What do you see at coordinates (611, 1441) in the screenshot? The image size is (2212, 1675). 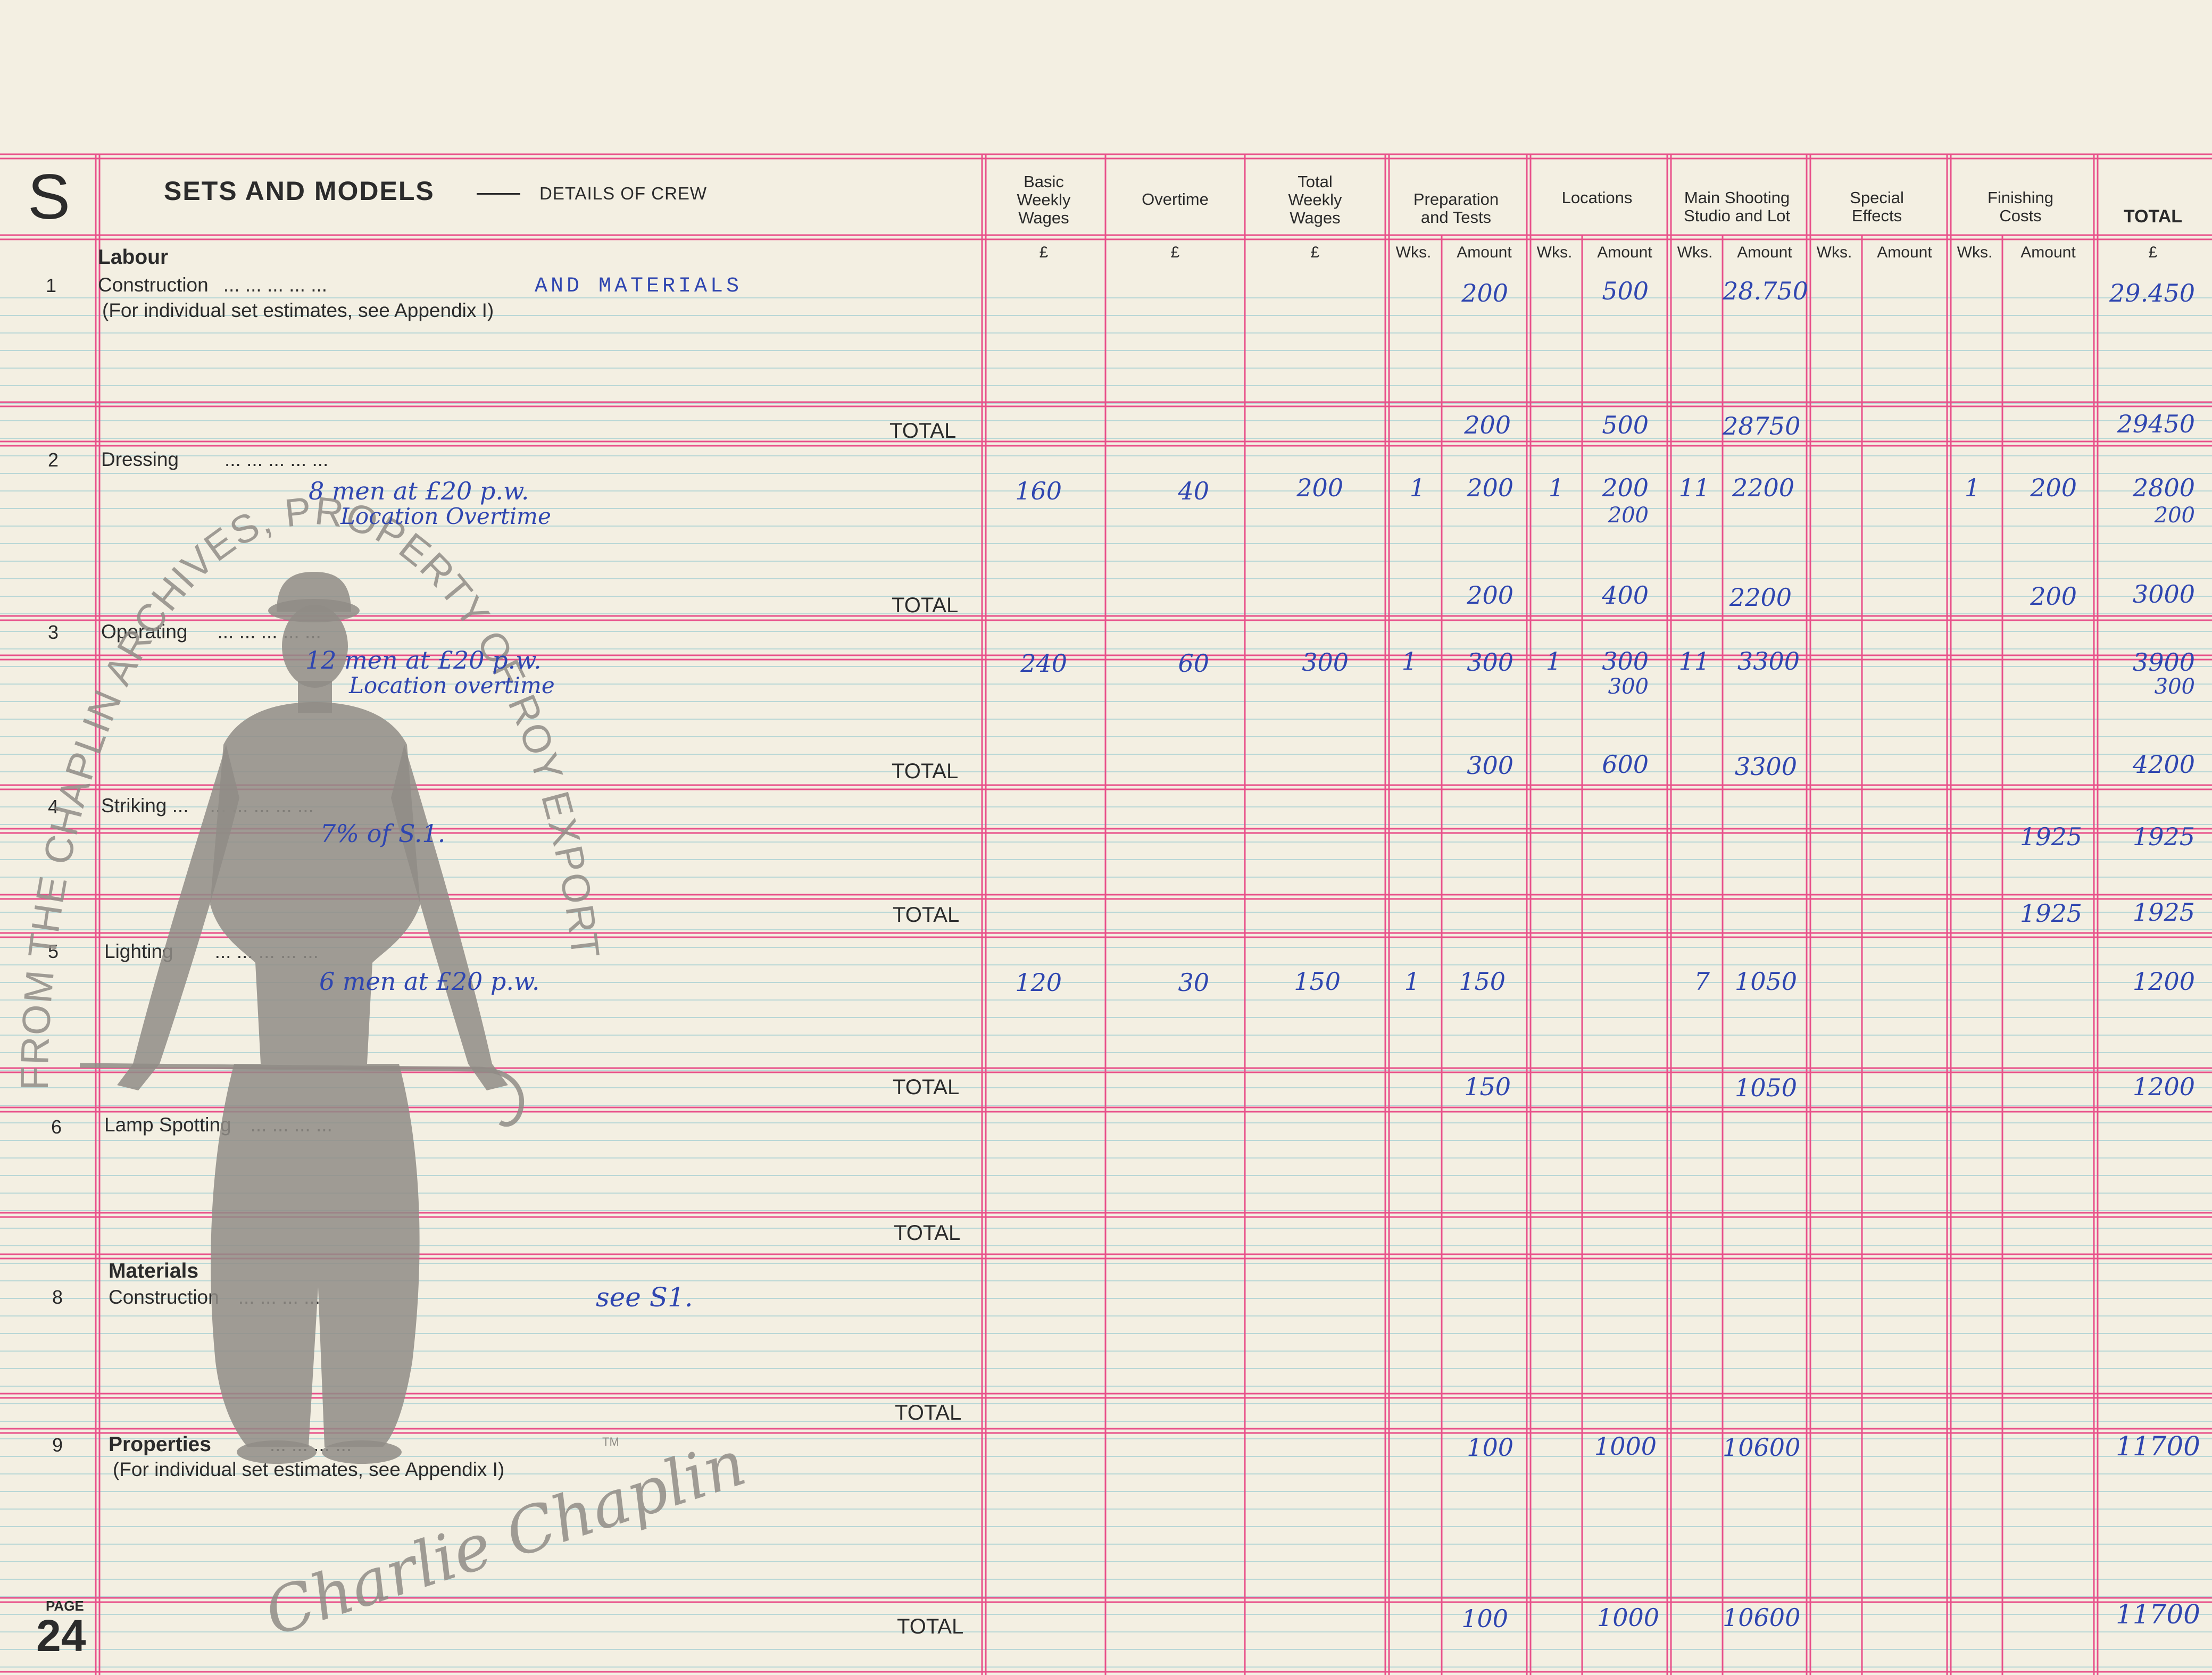 I see `trademark: TM` at bounding box center [611, 1441].